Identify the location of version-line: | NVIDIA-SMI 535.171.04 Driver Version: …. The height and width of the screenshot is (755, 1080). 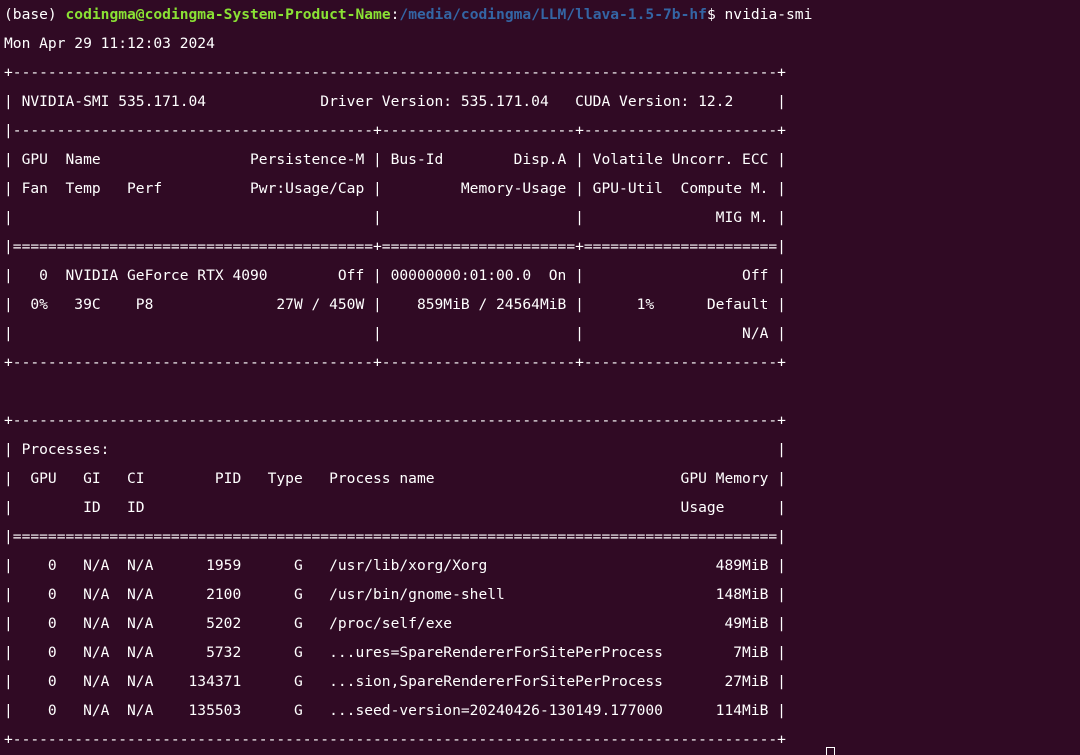
(395, 101).